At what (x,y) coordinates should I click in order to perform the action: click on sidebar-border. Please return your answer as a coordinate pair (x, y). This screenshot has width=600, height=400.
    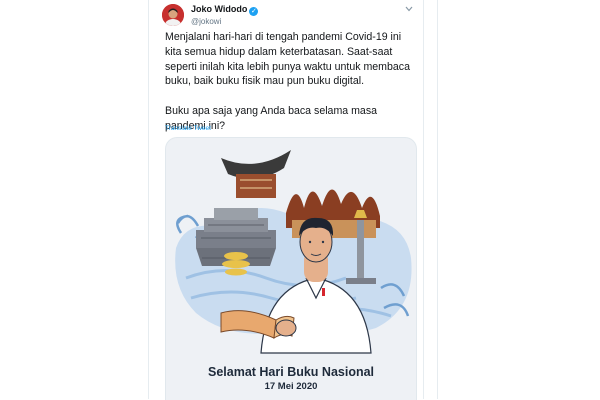
    Looking at the image, I should click on (437, 199).